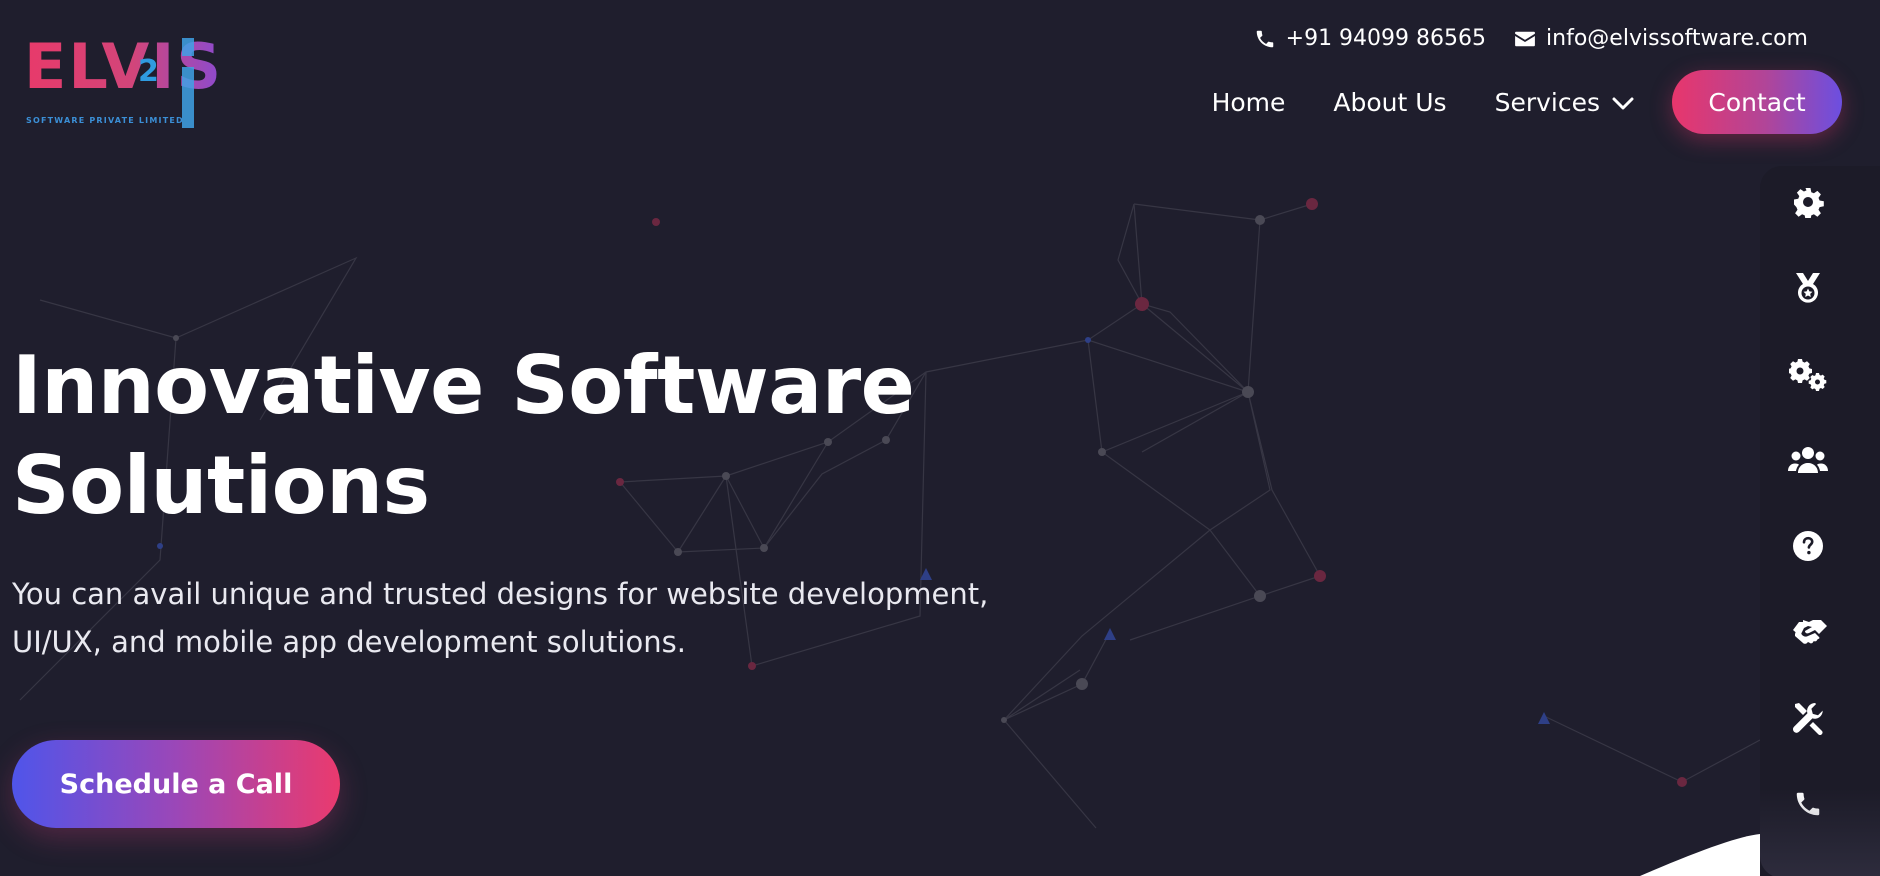 The height and width of the screenshot is (876, 1880). Describe the element at coordinates (1808, 288) in the screenshot. I see `award-medal-icon` at that location.